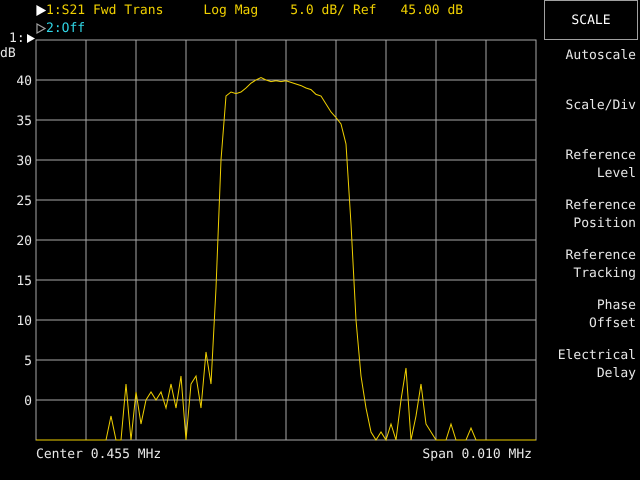 This screenshot has width=640, height=480. I want to click on y-tick-label: 30, so click(24, 161).